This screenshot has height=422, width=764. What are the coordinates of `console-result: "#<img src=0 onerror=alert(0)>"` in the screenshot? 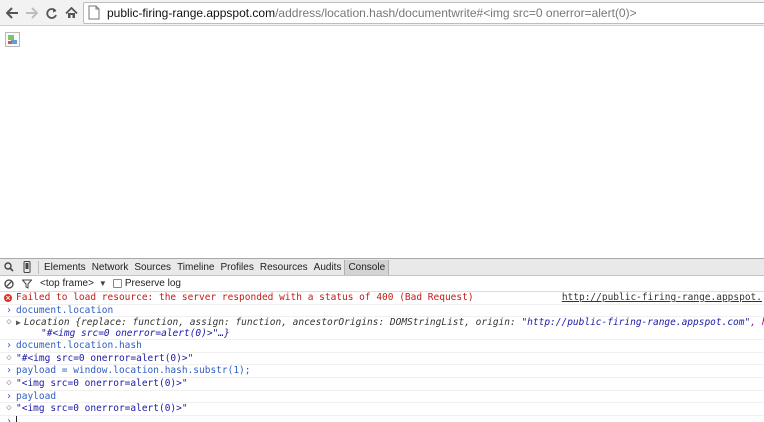 It's located at (105, 358).